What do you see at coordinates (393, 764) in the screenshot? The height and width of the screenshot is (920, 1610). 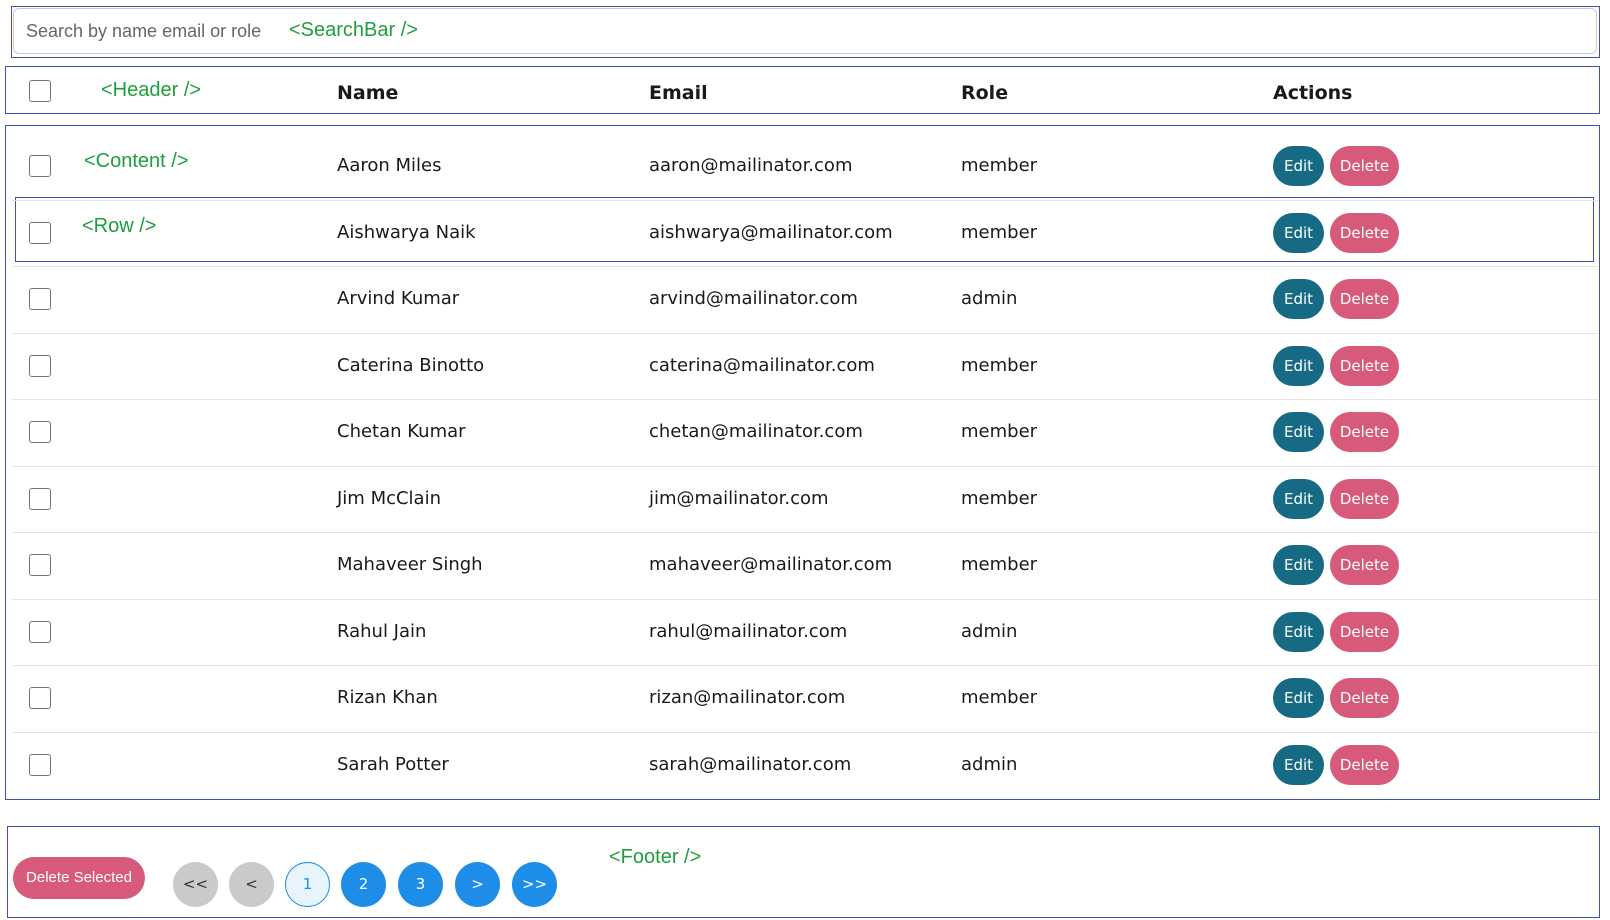 I see `cell-name: Sarah Potter` at bounding box center [393, 764].